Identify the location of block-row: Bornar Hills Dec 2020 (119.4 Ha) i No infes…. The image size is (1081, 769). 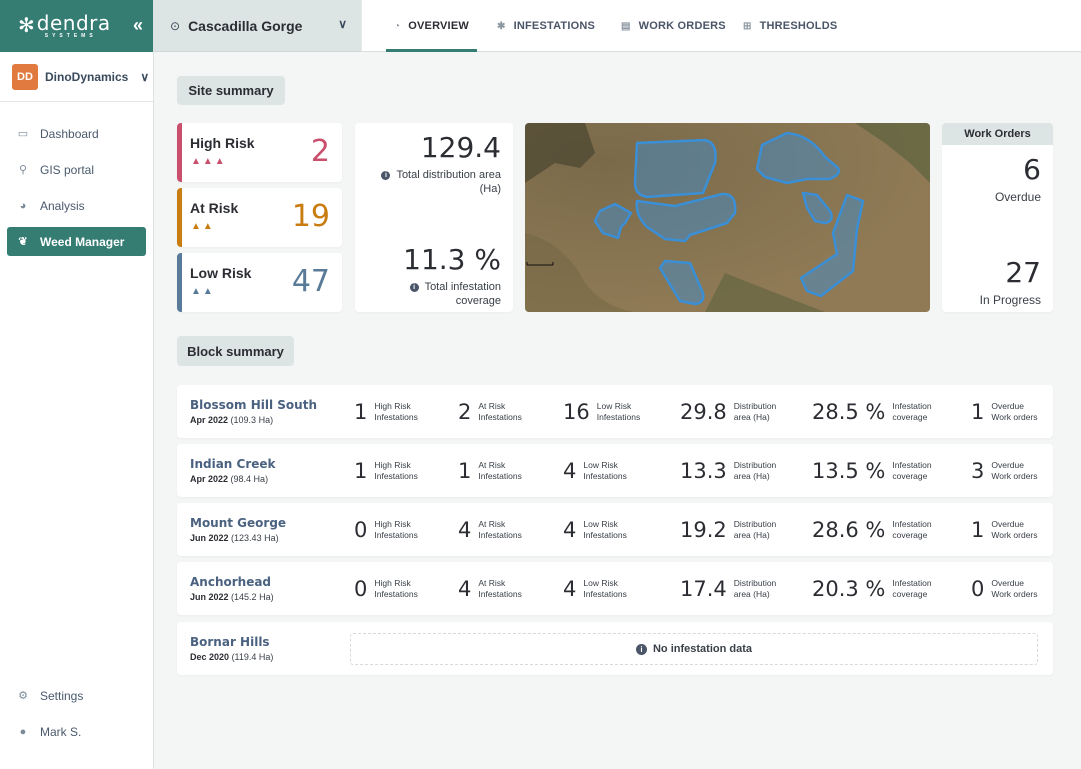
(615, 648).